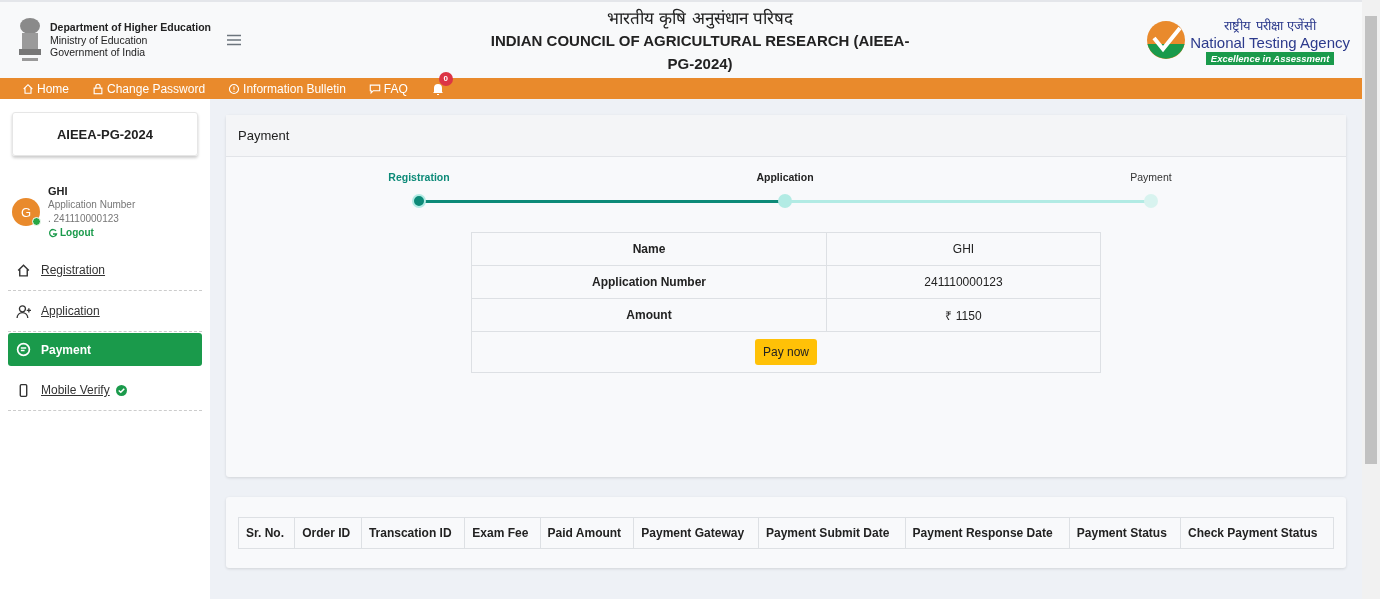 The width and height of the screenshot is (1380, 599). What do you see at coordinates (587, 532) in the screenshot?
I see `column-header: Paid Amount` at bounding box center [587, 532].